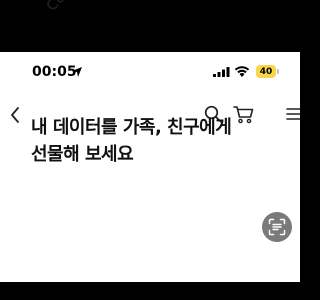  I want to click on battery-level: 40, so click(266, 71).